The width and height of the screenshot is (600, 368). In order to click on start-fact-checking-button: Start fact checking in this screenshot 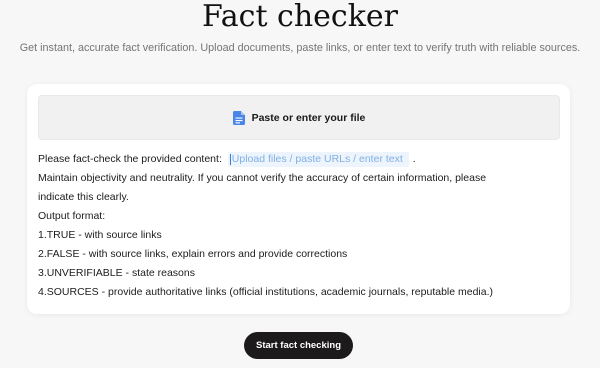, I will do `click(298, 345)`.